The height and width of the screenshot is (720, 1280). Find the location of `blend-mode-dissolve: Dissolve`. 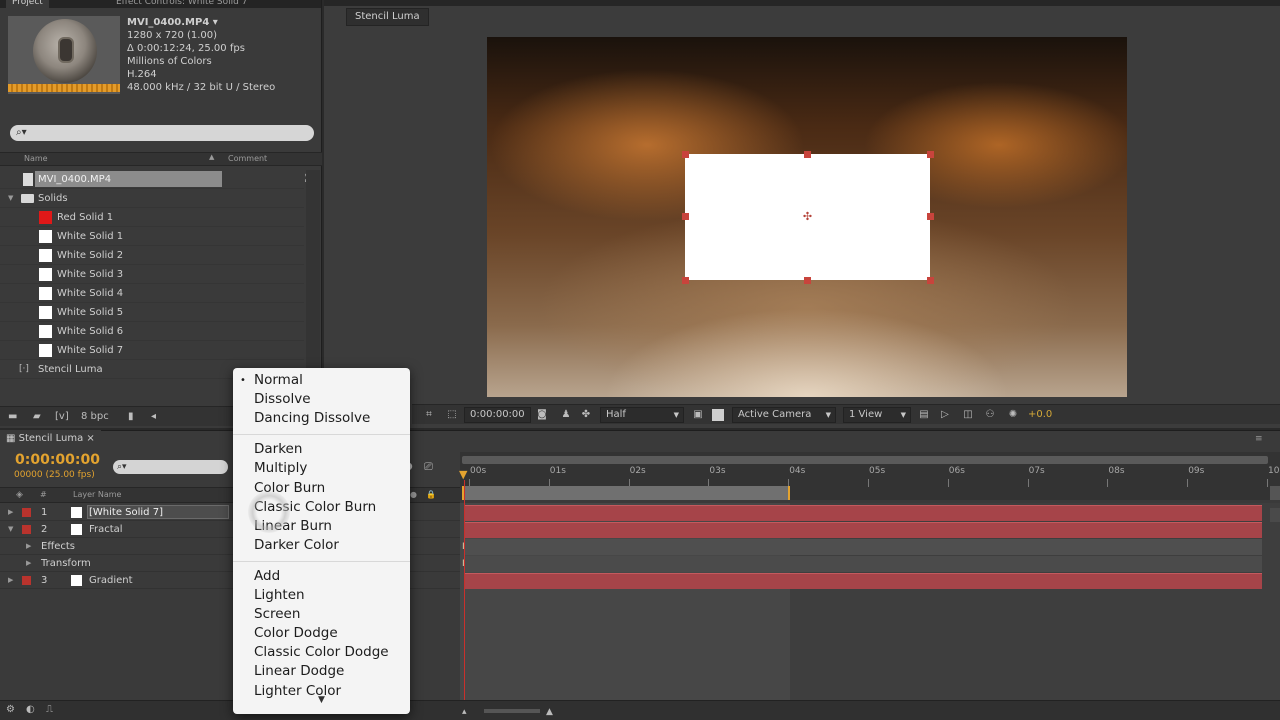

blend-mode-dissolve: Dissolve is located at coordinates (321, 399).